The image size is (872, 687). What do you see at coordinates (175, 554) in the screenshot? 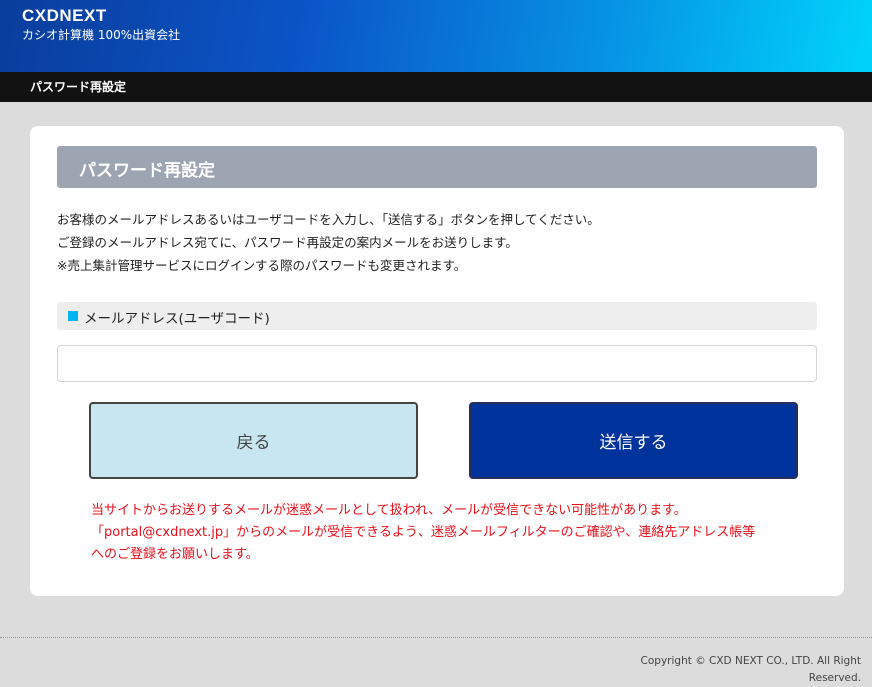
I see `warning-line: へのご登録をお願いします。` at bounding box center [175, 554].